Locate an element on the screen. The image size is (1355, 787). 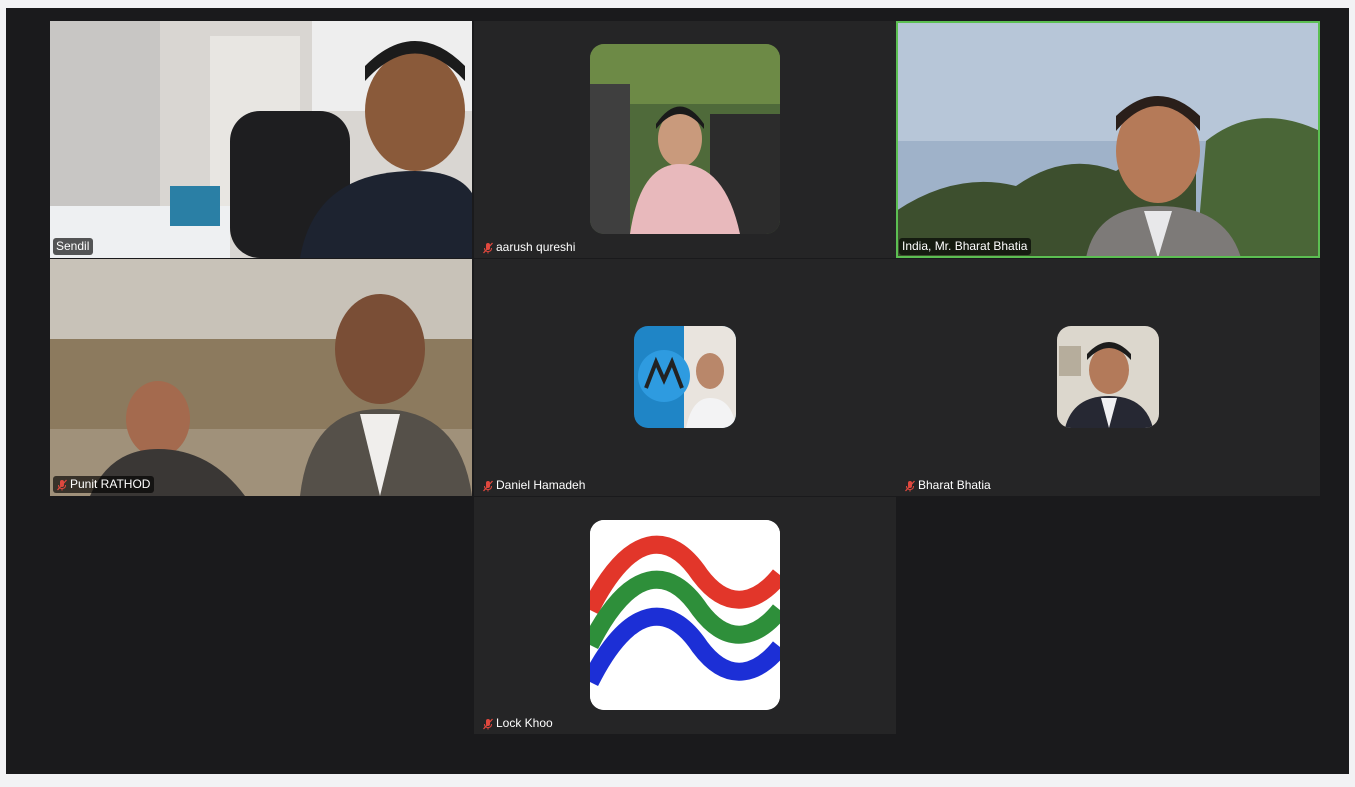
participant-name-tag: Sendil is located at coordinates (73, 246).